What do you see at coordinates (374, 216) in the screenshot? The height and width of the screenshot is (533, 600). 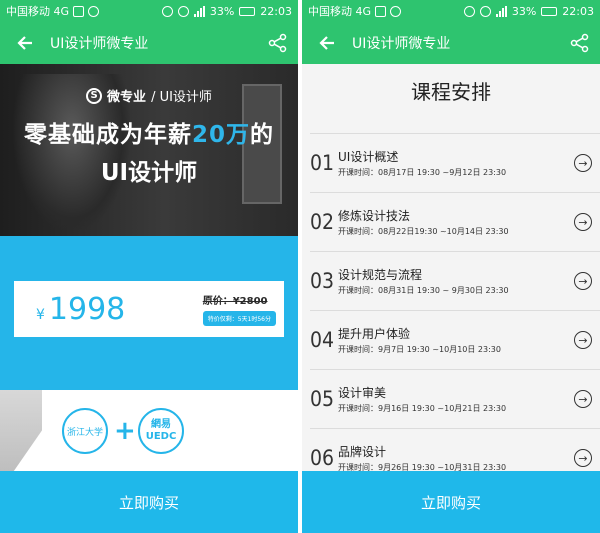 I see `course-name: 修炼设计技法` at bounding box center [374, 216].